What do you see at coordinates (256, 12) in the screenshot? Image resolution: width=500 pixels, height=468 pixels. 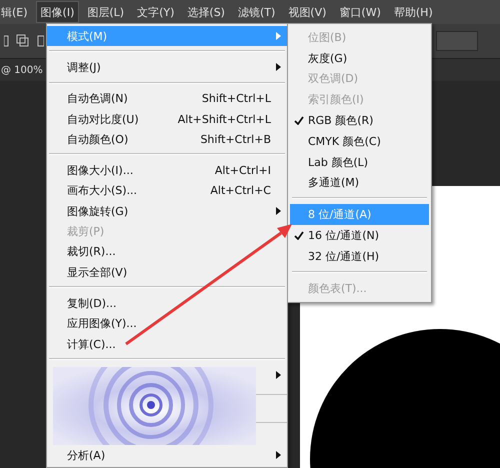 I see `menu-bar-item: 滤镜(T)` at bounding box center [256, 12].